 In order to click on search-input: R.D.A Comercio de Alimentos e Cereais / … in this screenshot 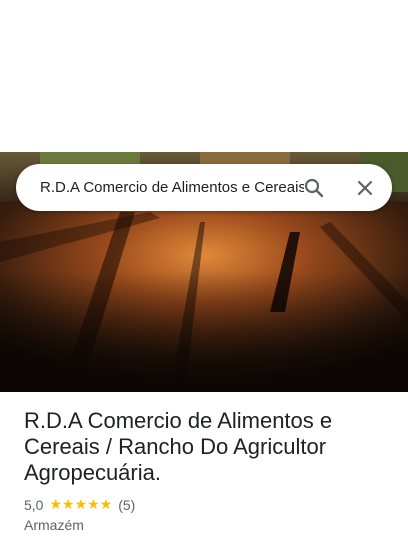, I will do `click(172, 187)`.